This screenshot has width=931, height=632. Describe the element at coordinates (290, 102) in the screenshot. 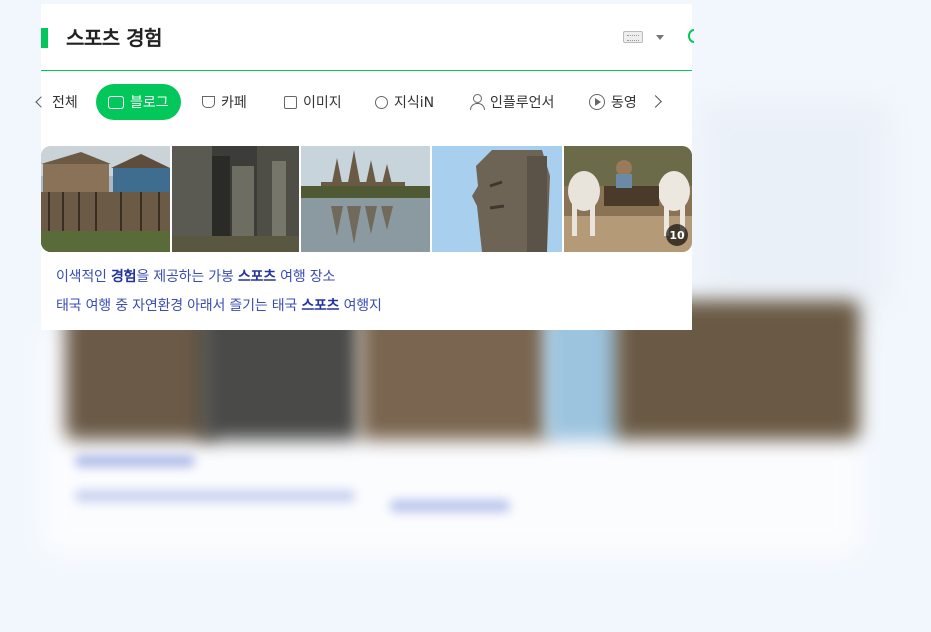

I see `image-icon` at that location.